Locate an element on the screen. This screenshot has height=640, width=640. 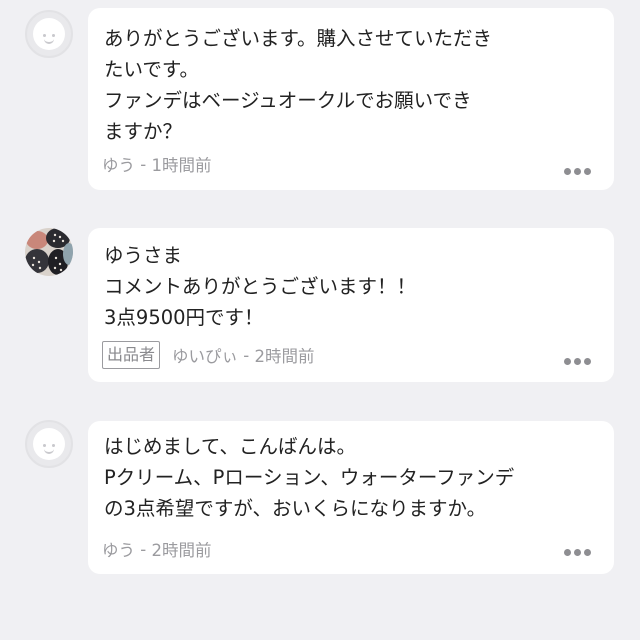
comment-user-name: ゆいぴぃ is located at coordinates (205, 355).